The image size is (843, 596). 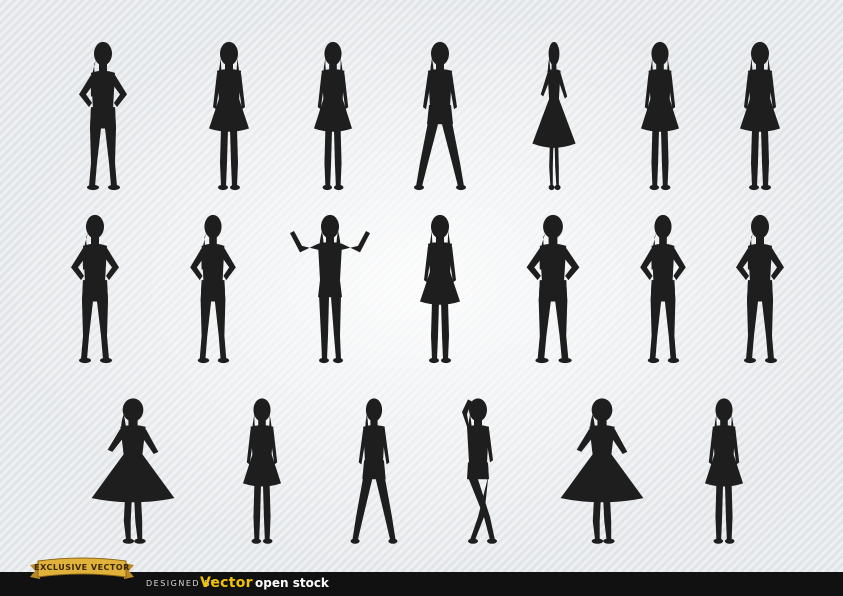 What do you see at coordinates (292, 583) in the screenshot?
I see `brand-logo-openstock: open stock` at bounding box center [292, 583].